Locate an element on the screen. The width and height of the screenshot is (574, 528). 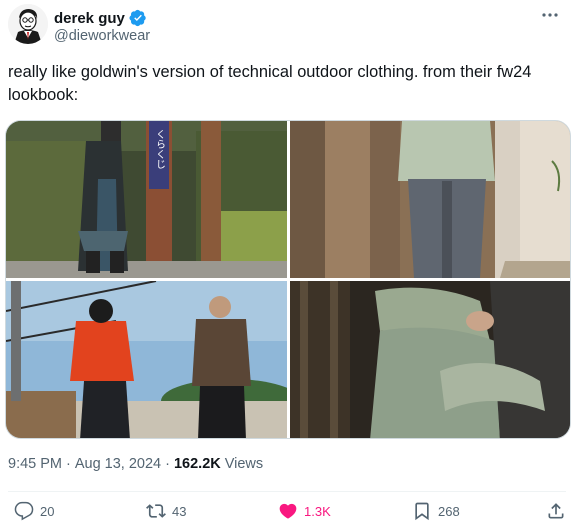
tweet-actions: 20 43 1.3K 268 is located at coordinates (287, 512).